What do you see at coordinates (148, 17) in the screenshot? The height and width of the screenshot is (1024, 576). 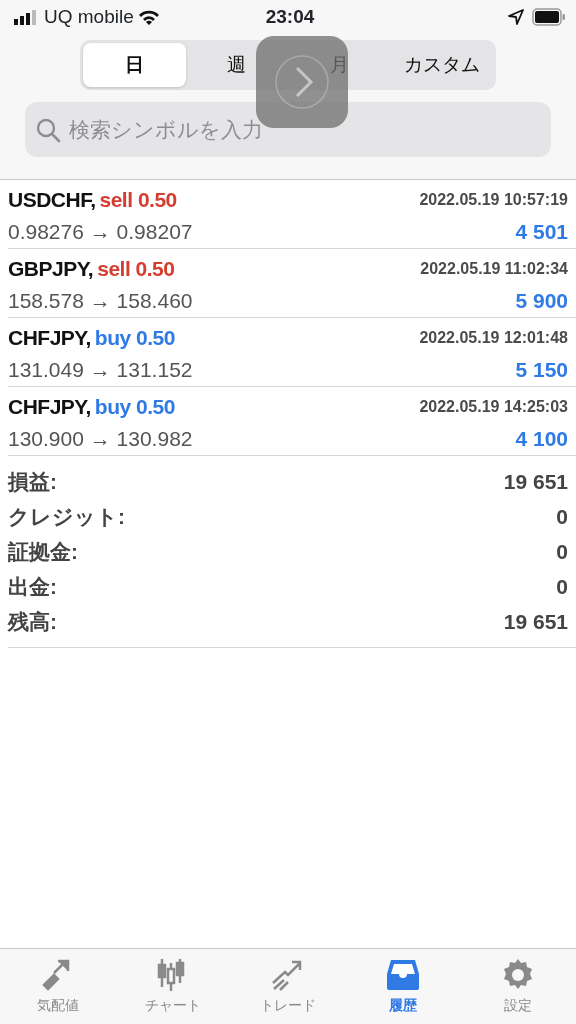 I see `wifi-icon` at bounding box center [148, 17].